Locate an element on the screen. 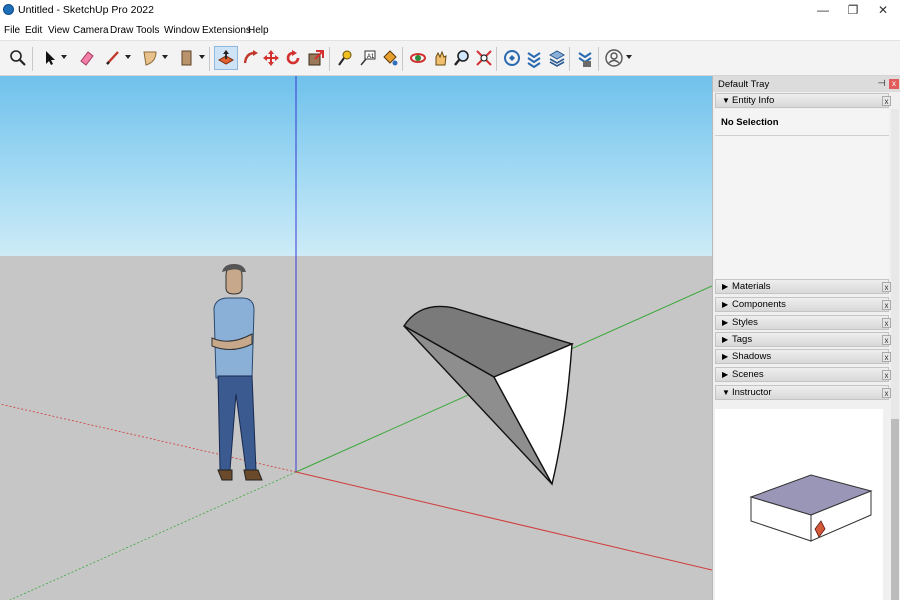 The width and height of the screenshot is (900, 600). panel-label: Components is located at coordinates (759, 304).